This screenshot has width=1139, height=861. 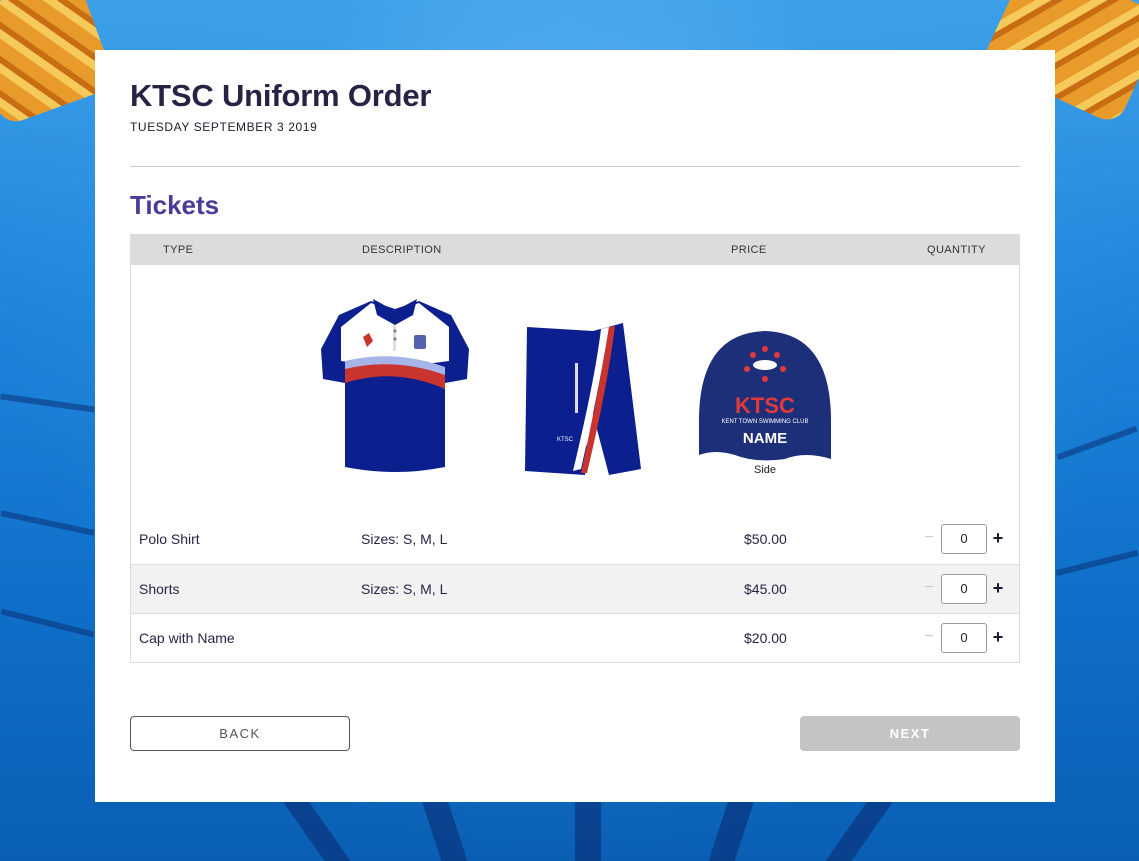 What do you see at coordinates (765, 438) in the screenshot?
I see `cap-name-text: NAME` at bounding box center [765, 438].